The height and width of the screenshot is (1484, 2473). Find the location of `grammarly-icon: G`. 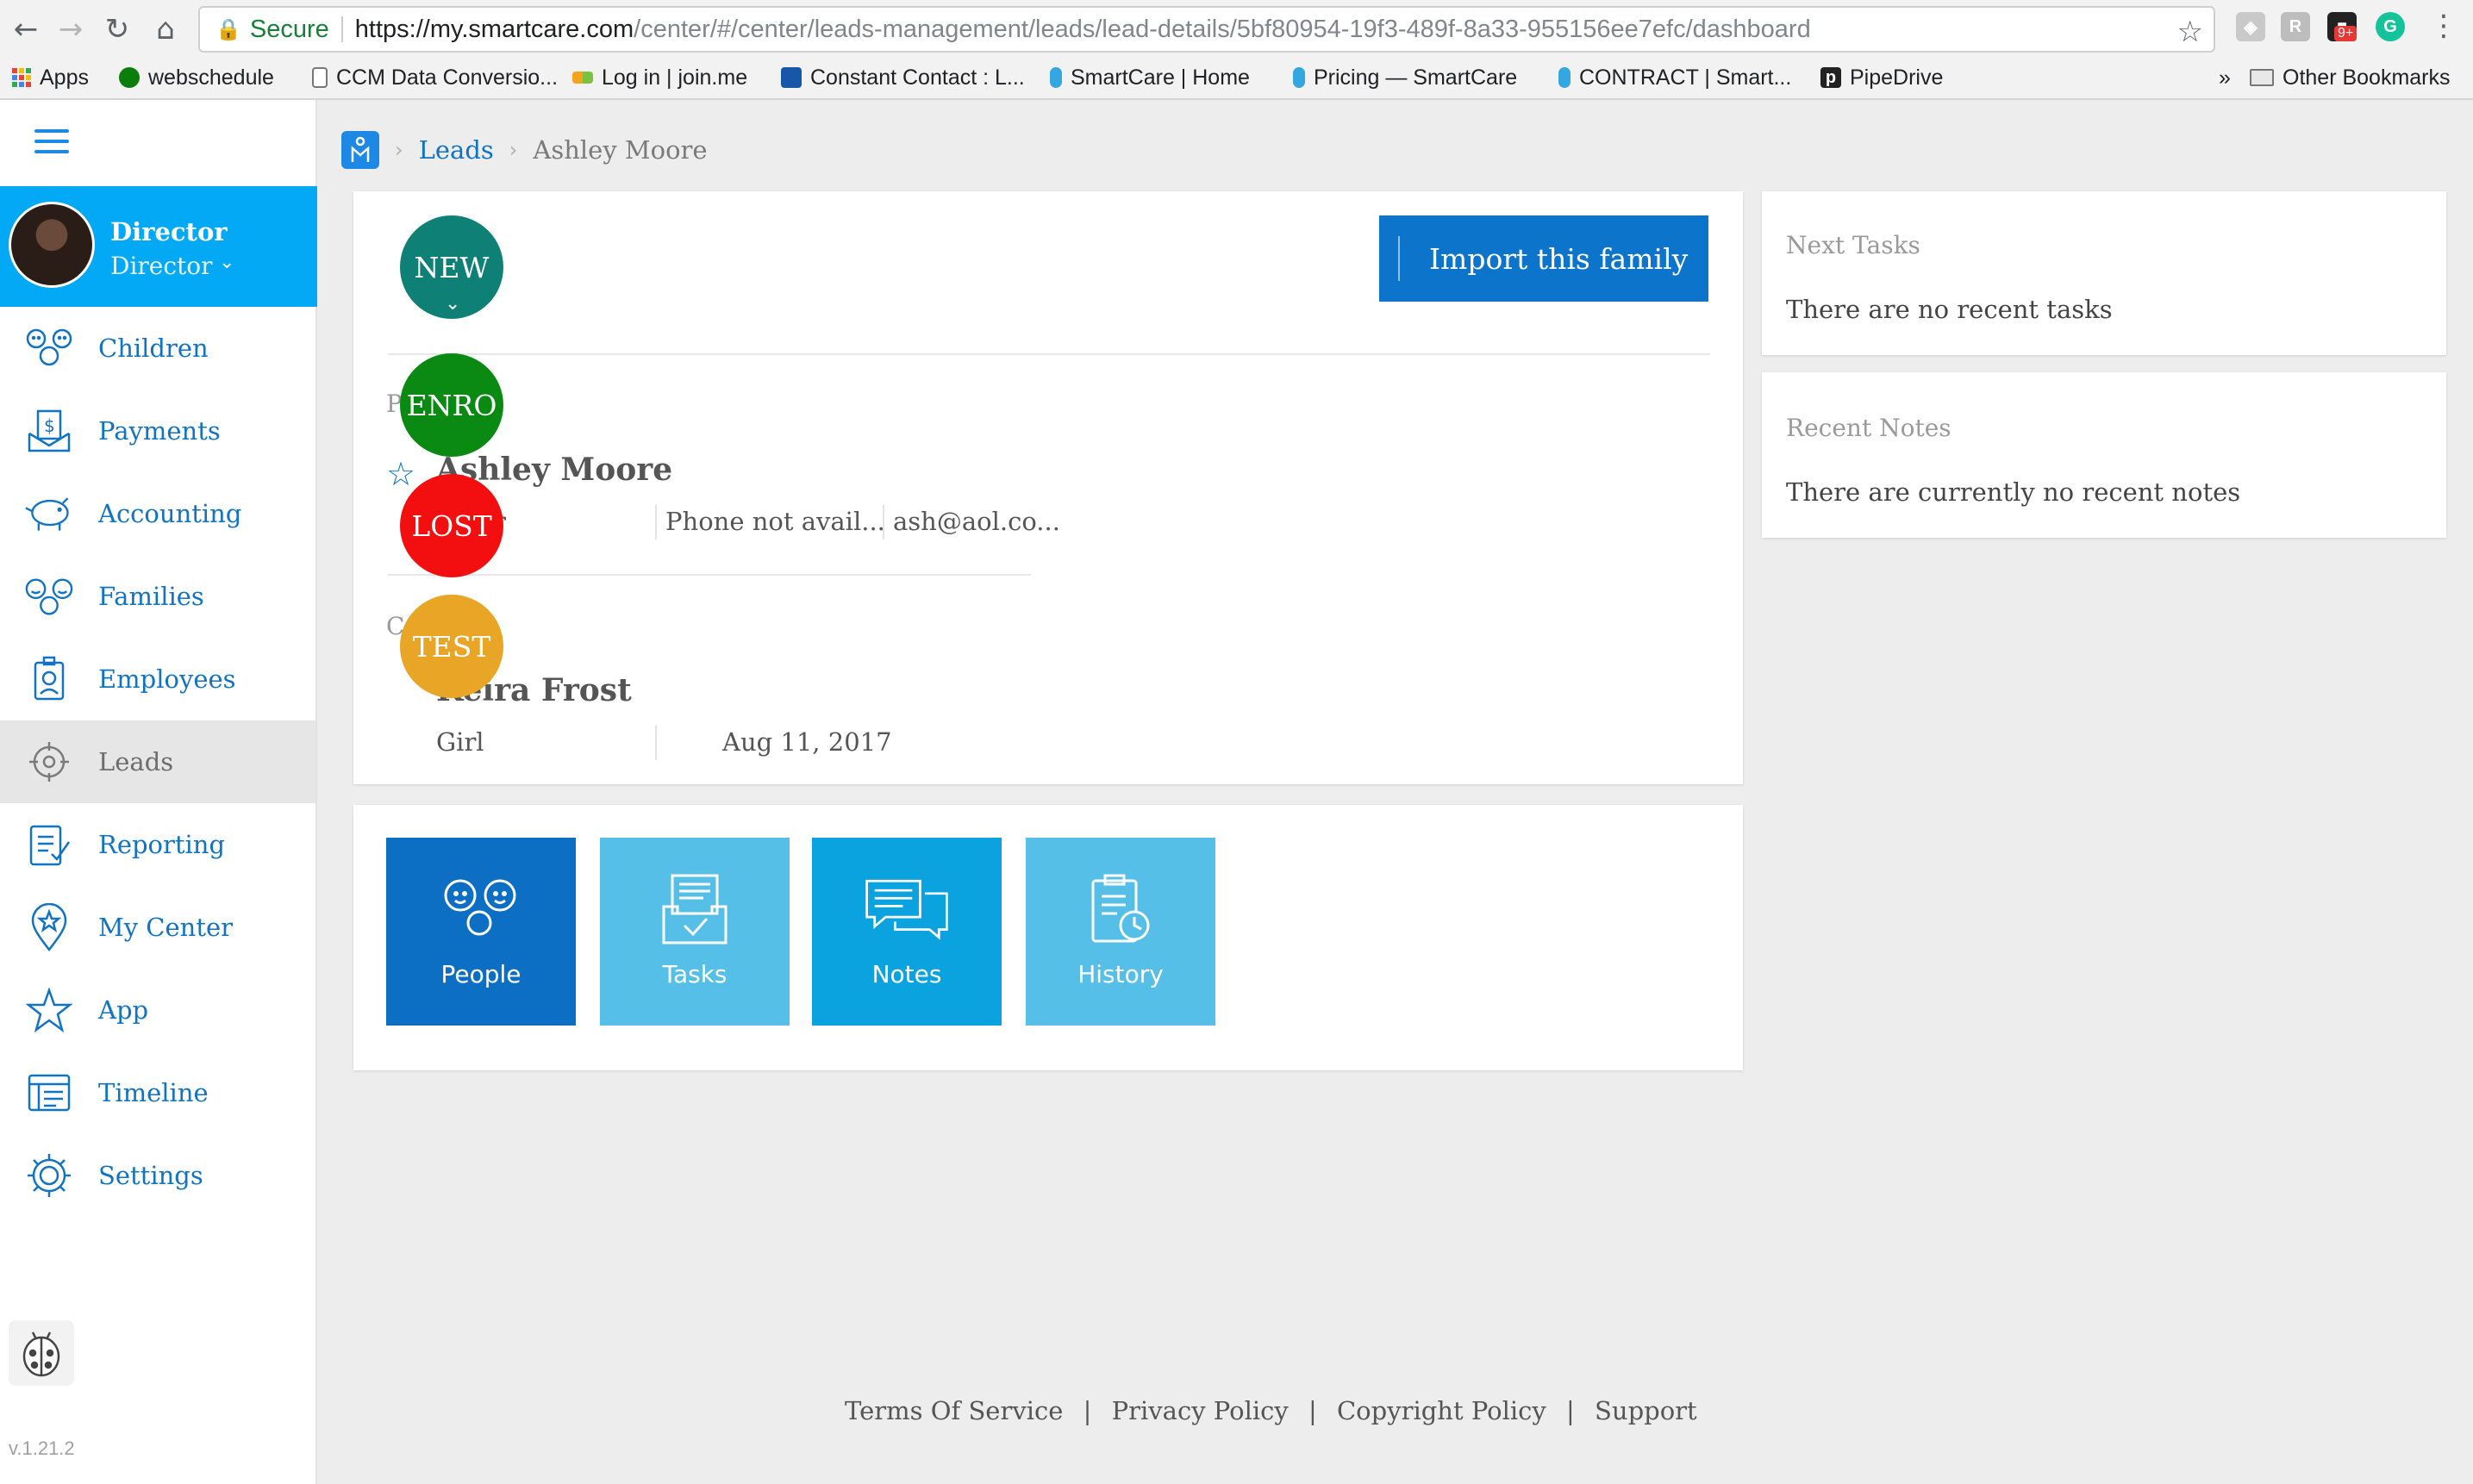

grammarly-icon: G is located at coordinates (2391, 27).